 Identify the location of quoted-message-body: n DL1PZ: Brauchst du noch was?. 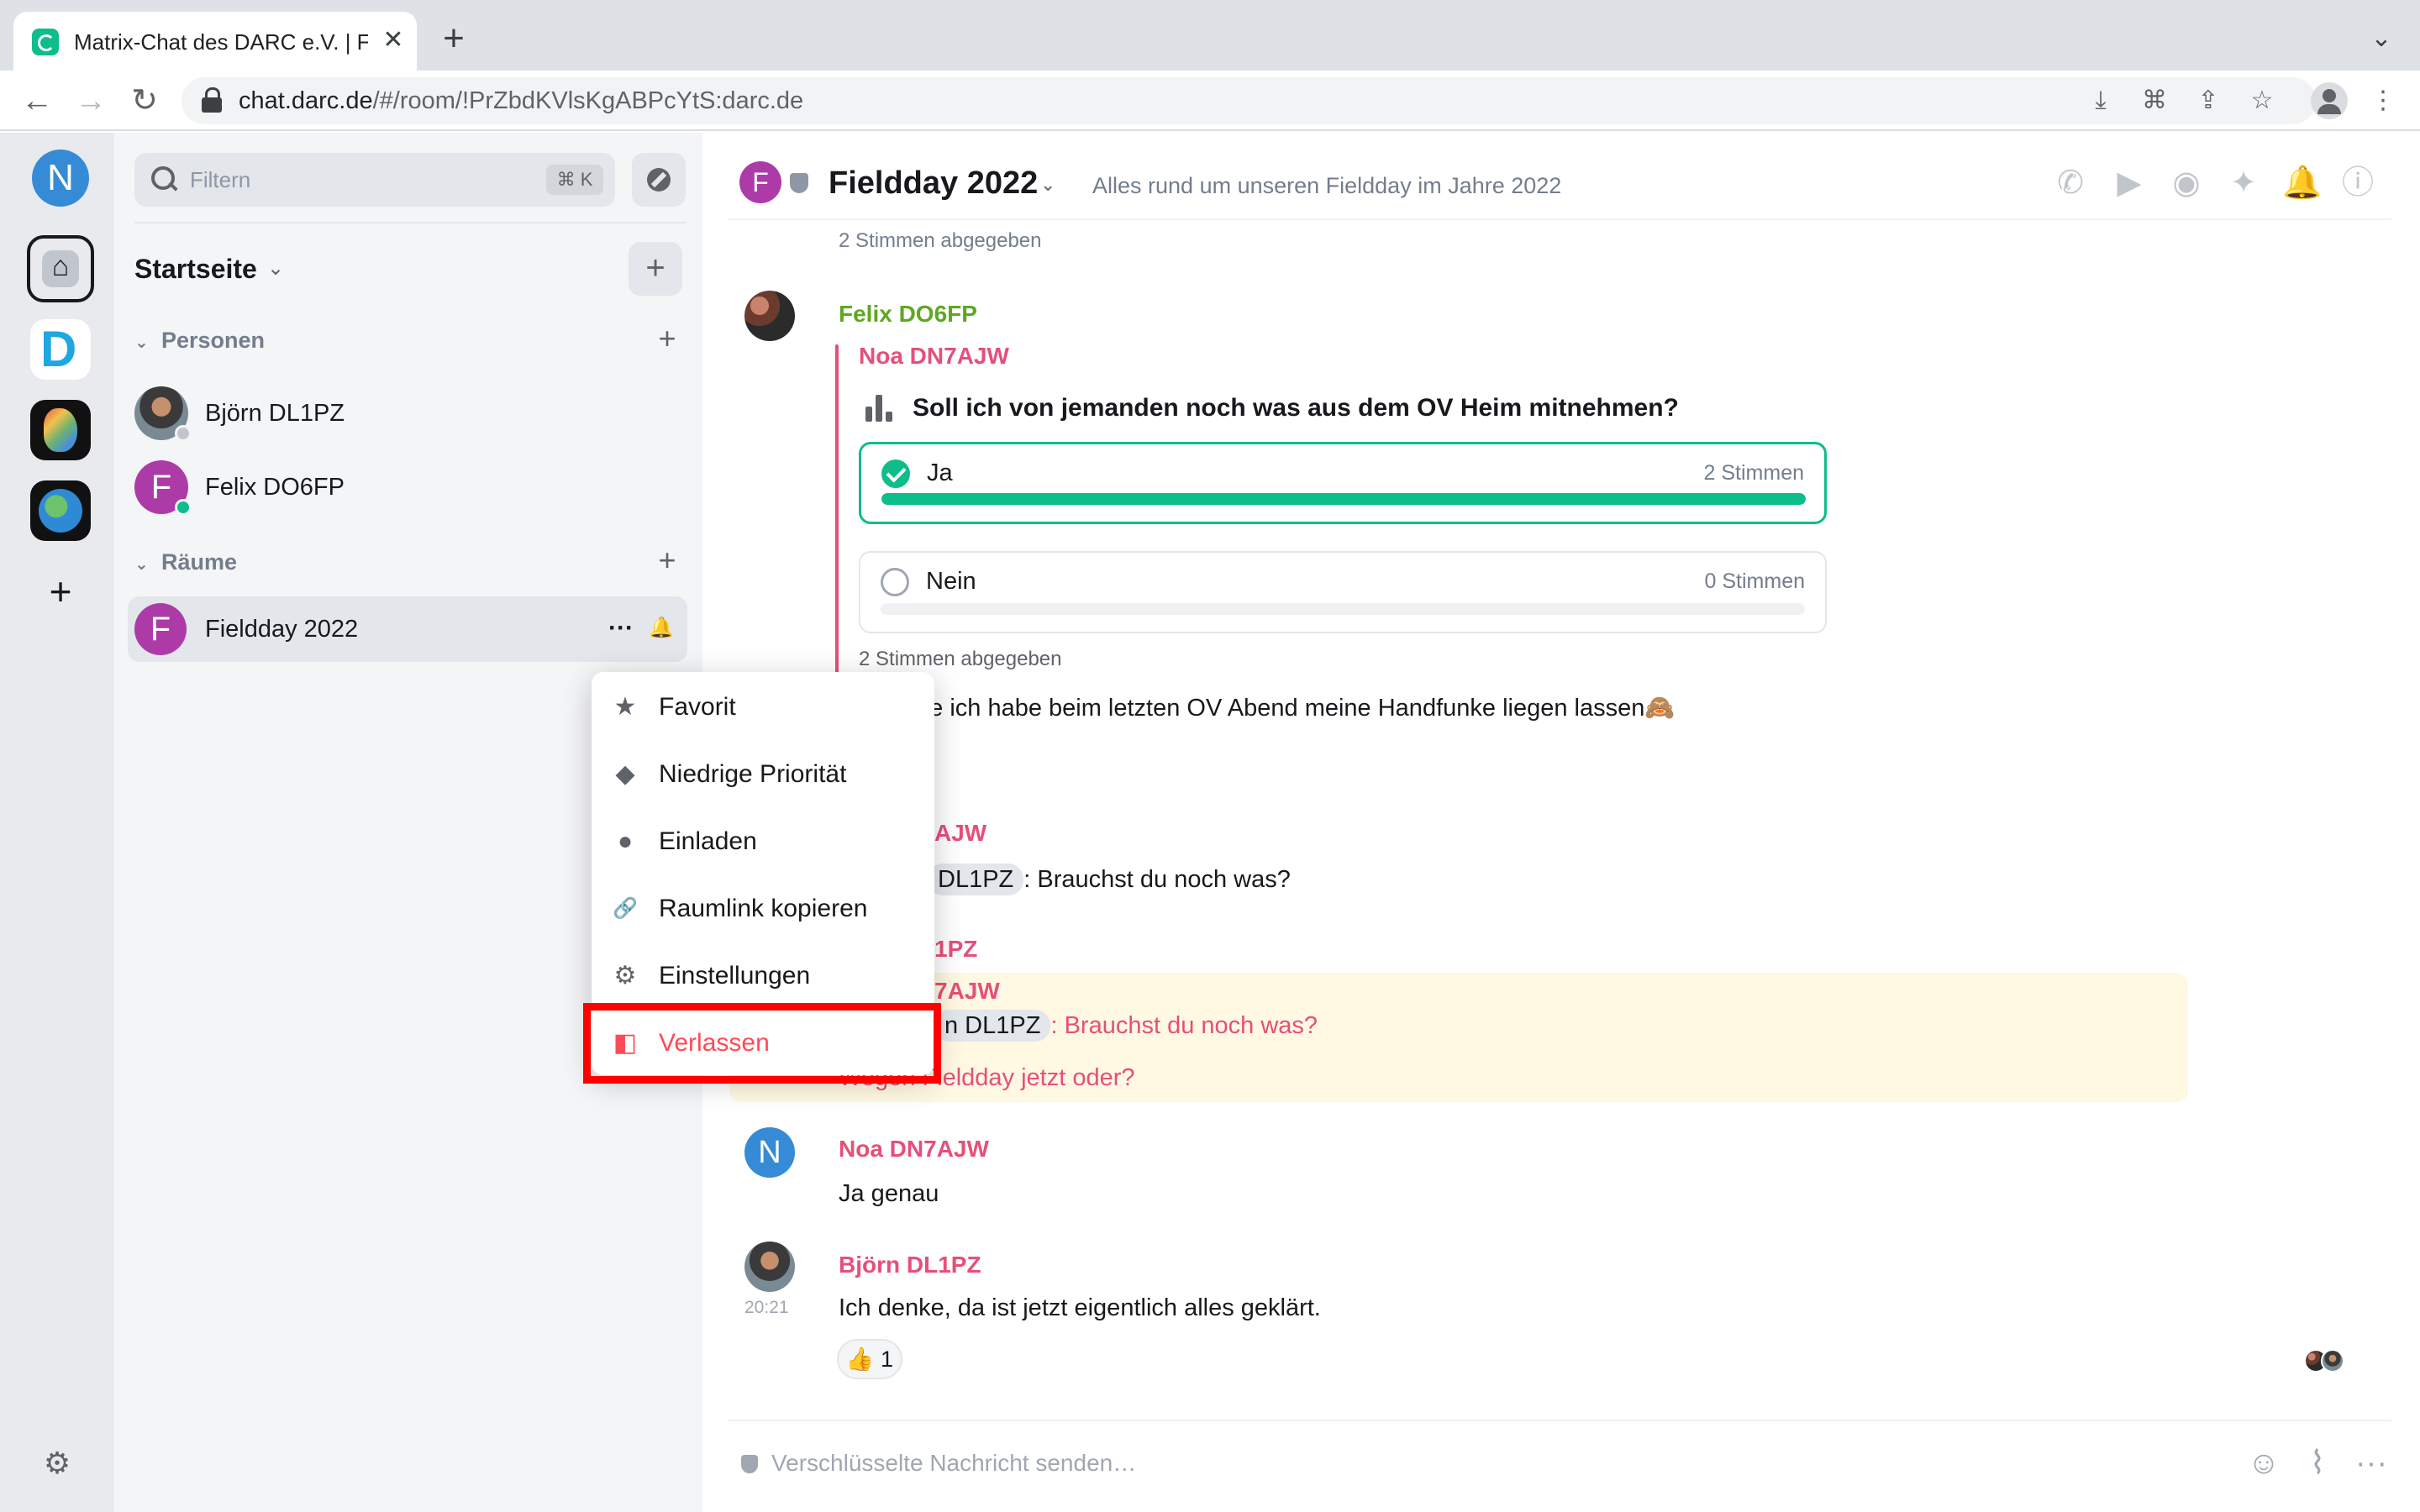
(1126, 1026).